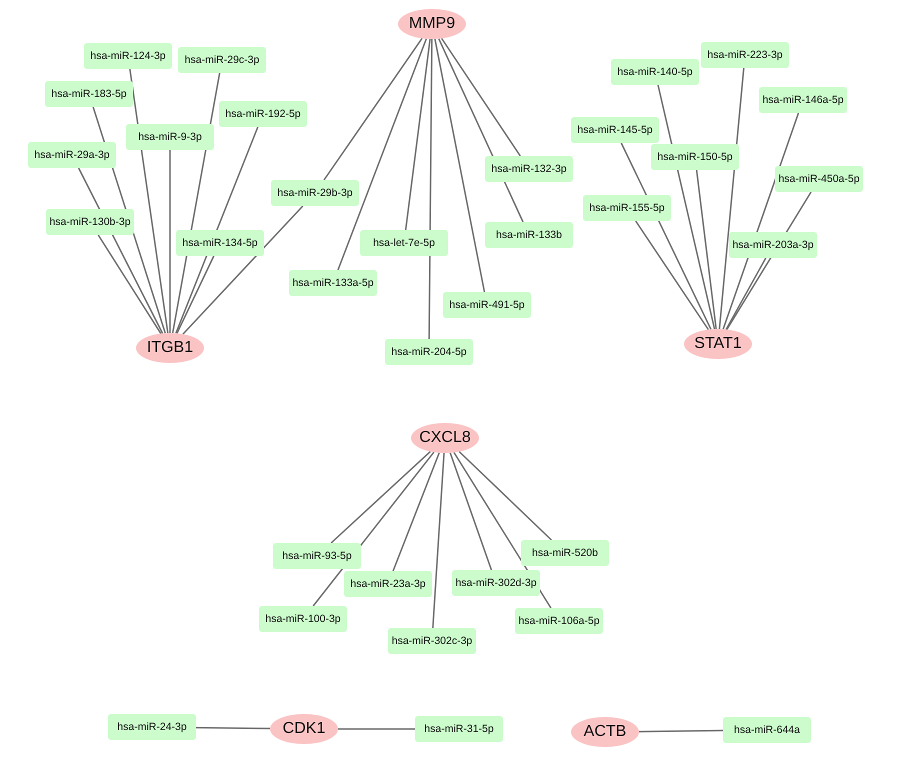 This screenshot has width=900, height=765. What do you see at coordinates (718, 344) in the screenshot?
I see `gene-node: STAT1` at bounding box center [718, 344].